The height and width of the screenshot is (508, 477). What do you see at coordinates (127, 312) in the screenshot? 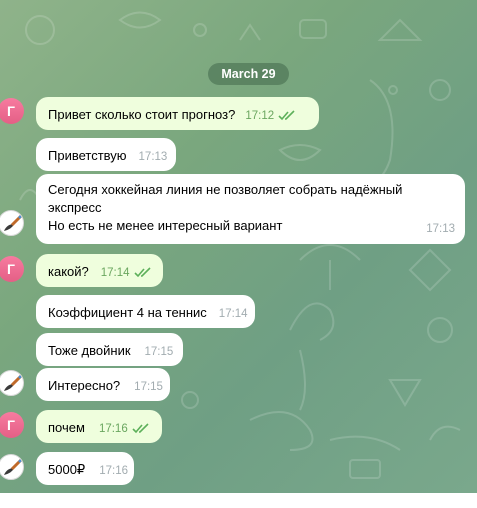
I see `message-text: Коэффициент 4 на теннис` at bounding box center [127, 312].